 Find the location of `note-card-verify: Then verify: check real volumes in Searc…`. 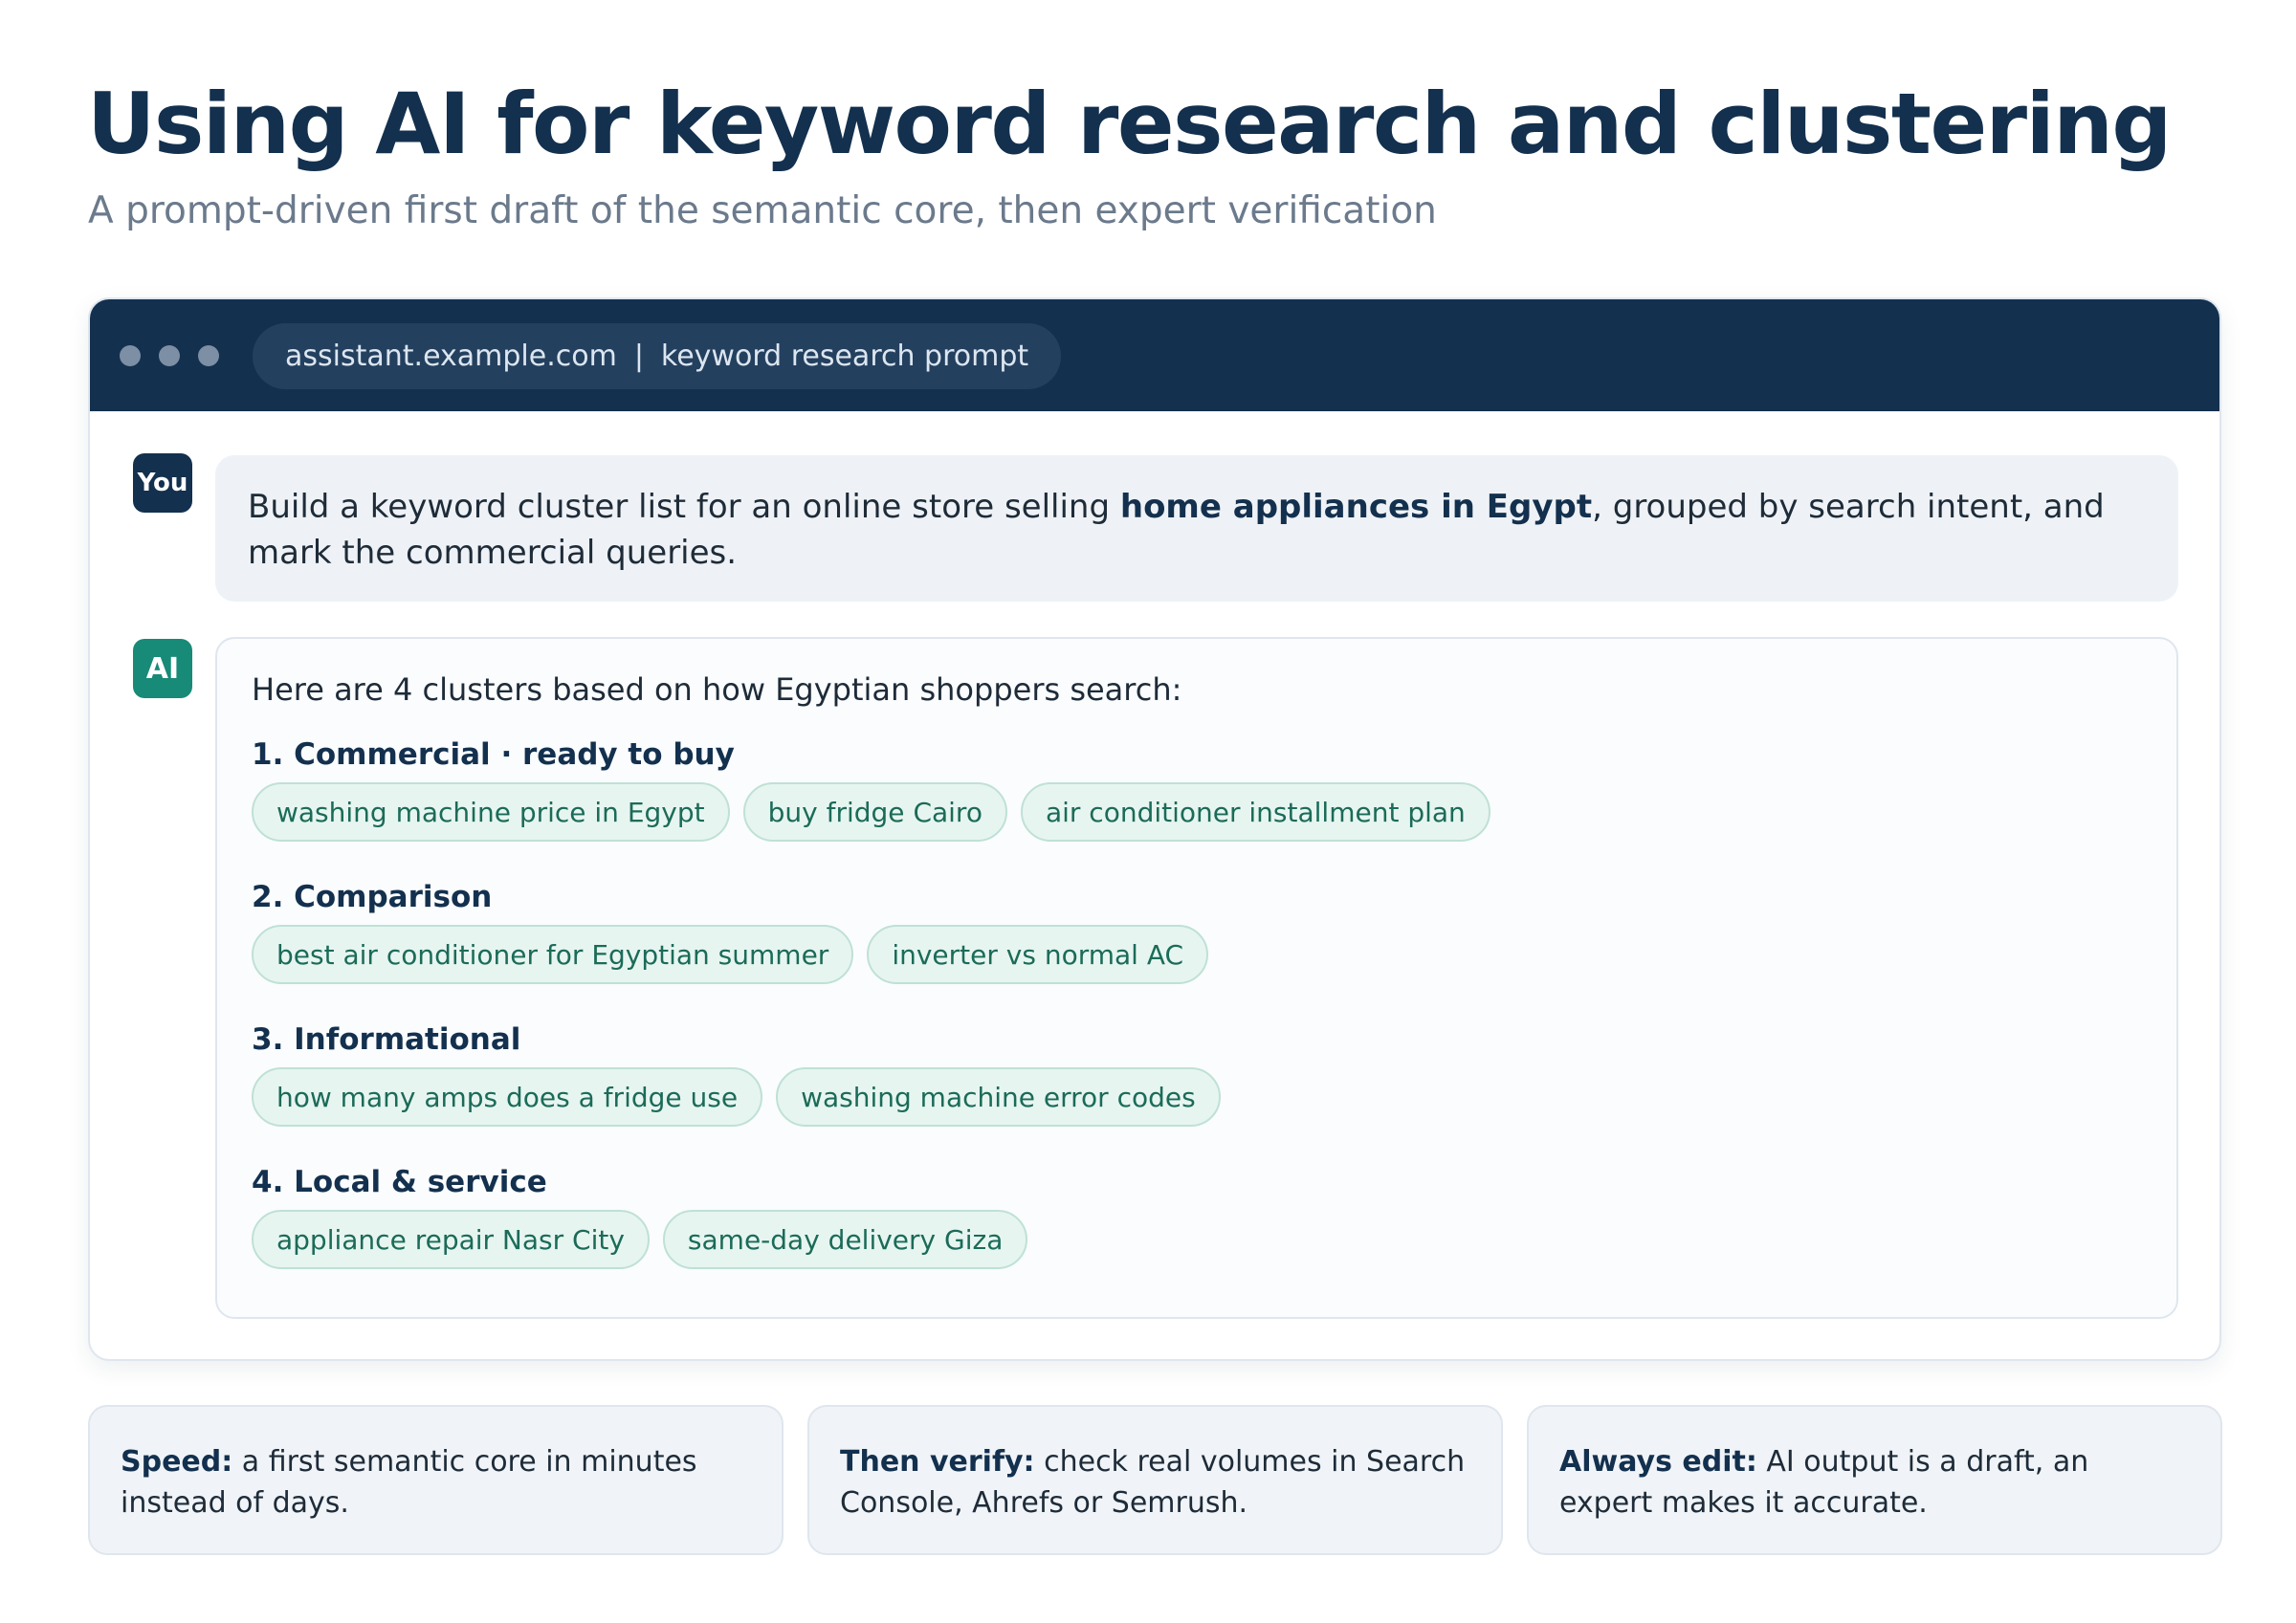

note-card-verify: Then verify: check real volumes in Searc… is located at coordinates (1155, 1480).